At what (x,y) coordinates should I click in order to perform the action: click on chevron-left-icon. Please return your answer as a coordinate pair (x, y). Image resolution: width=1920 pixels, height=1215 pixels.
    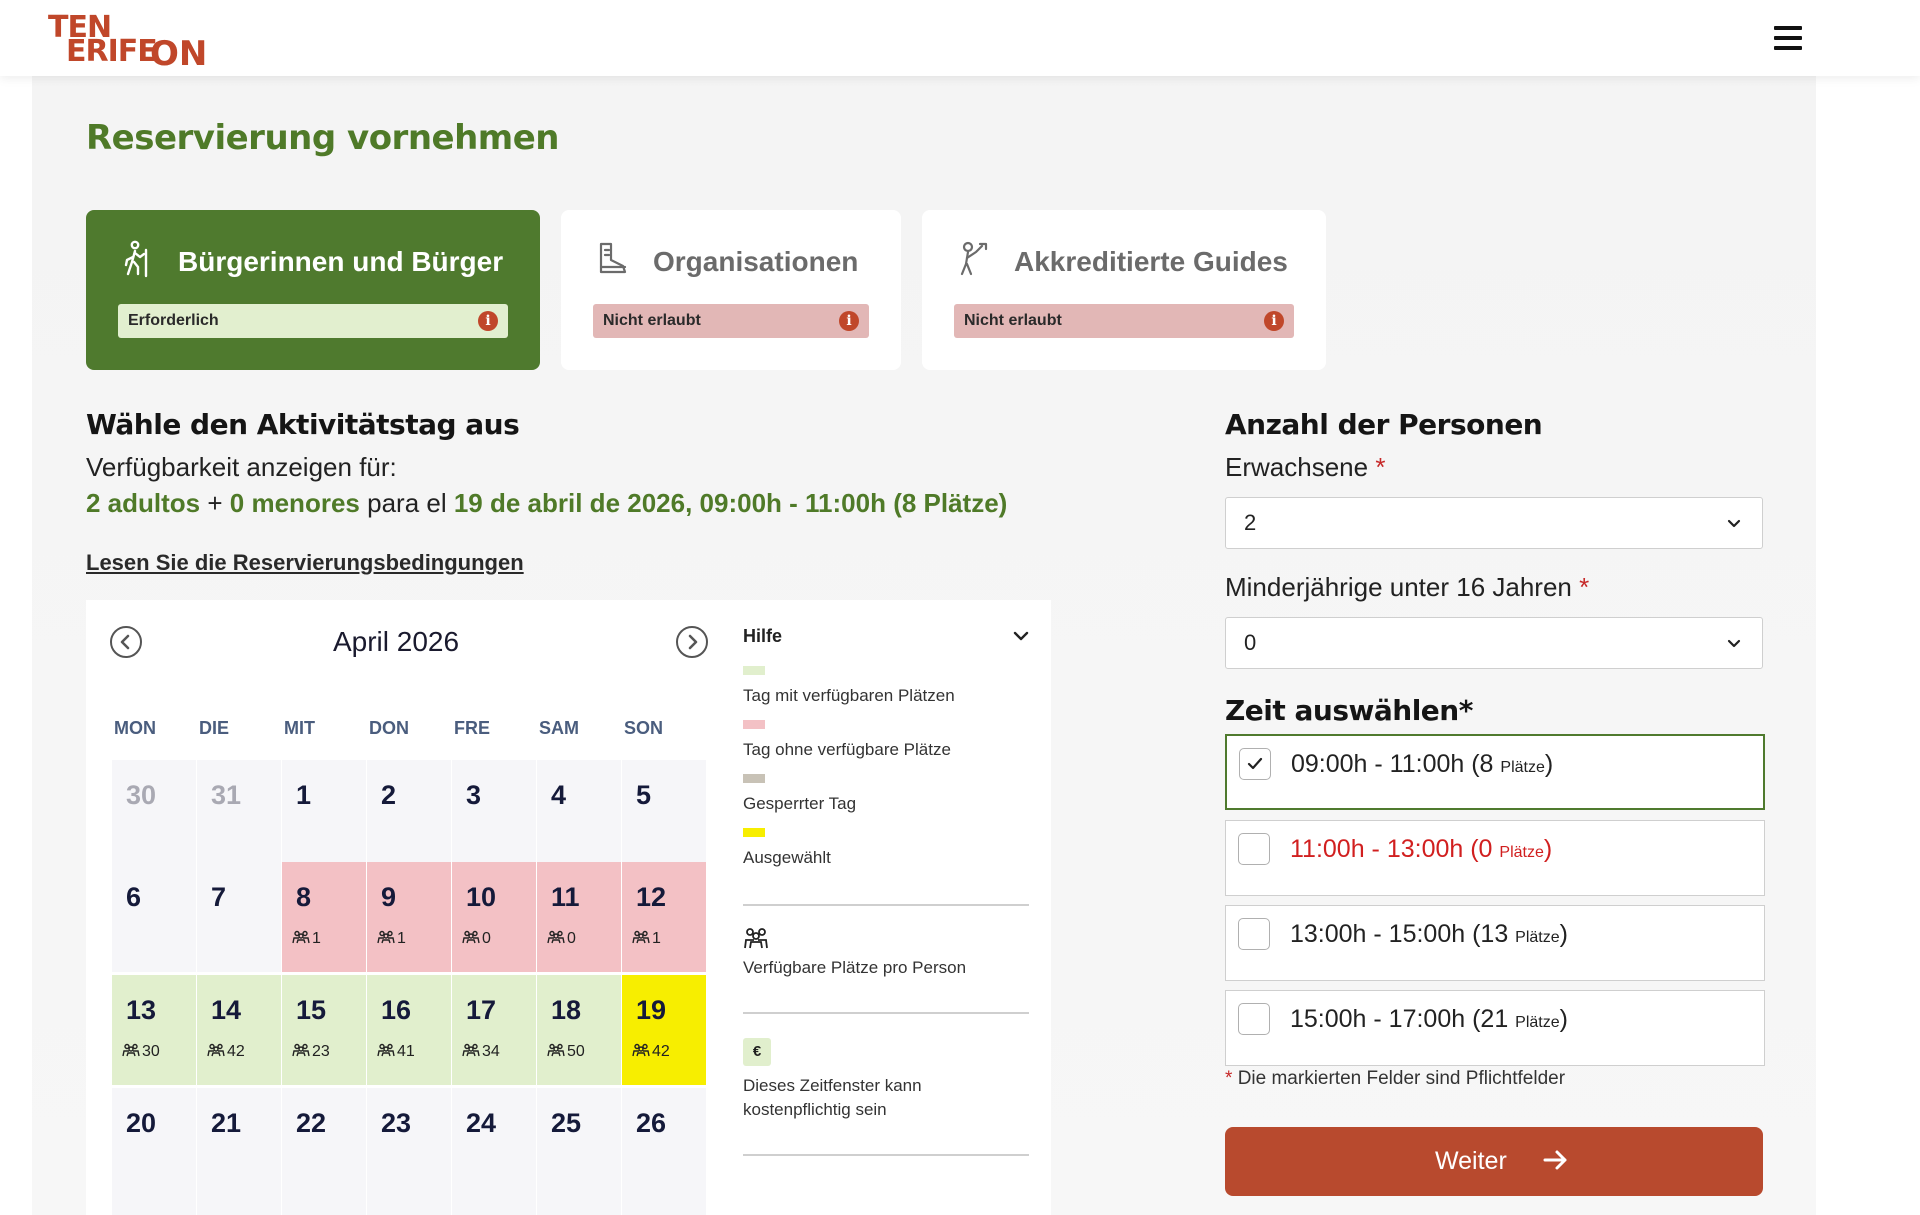
    Looking at the image, I should click on (125, 642).